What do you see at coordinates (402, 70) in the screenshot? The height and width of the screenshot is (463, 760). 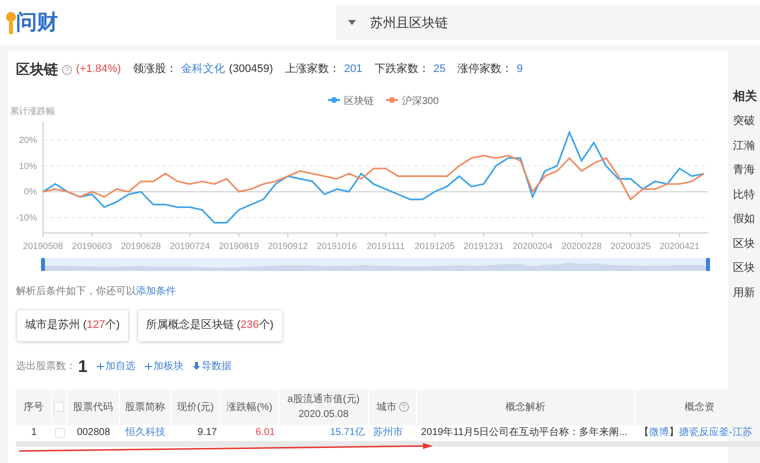 I see `stat-label: 下跌家数：` at bounding box center [402, 70].